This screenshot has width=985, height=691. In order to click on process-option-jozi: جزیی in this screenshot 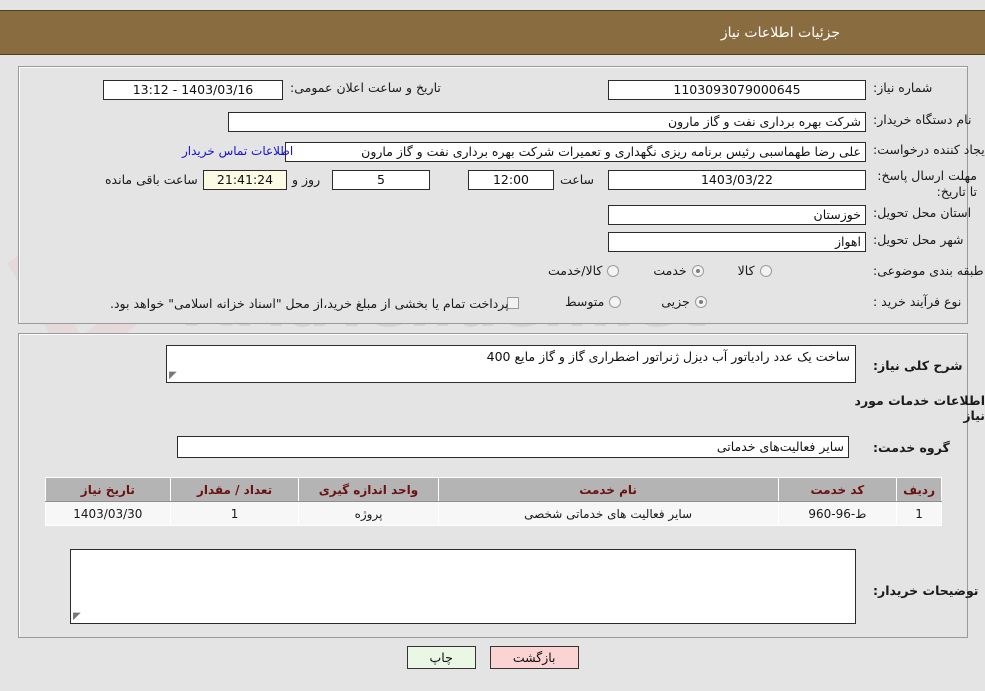, I will do `click(684, 301)`.